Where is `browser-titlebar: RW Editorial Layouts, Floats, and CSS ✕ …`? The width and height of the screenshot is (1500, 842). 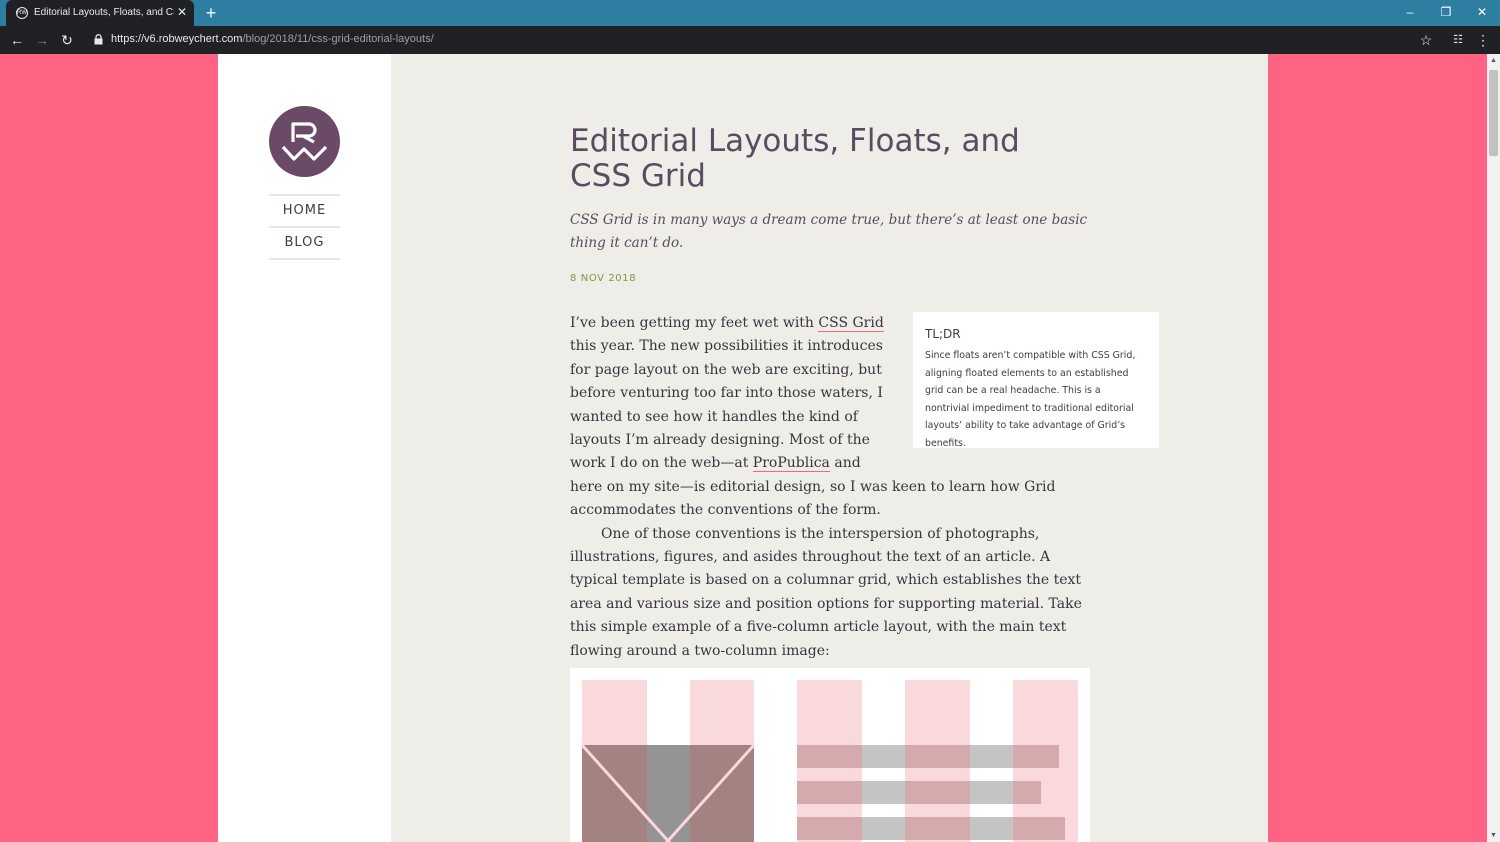
browser-titlebar: RW Editorial Layouts, Floats, and CSS ✕ … is located at coordinates (750, 13).